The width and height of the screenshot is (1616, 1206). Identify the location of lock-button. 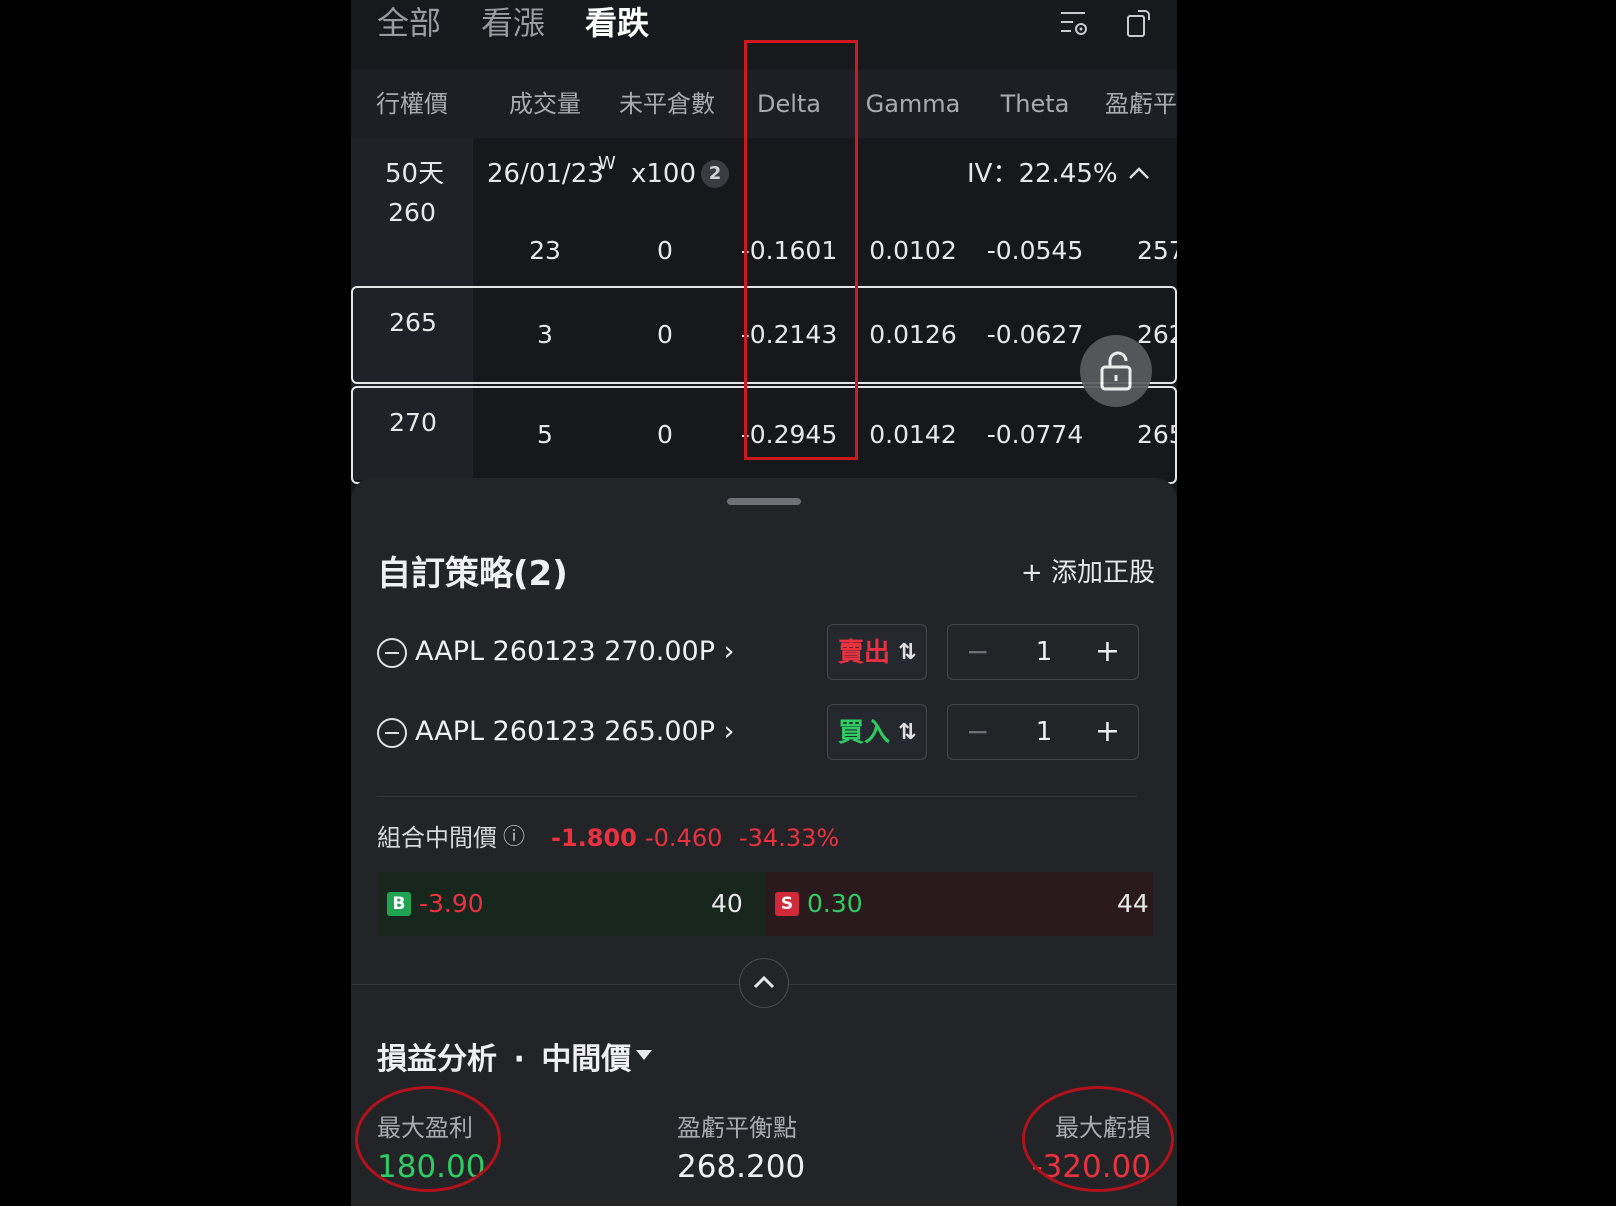
(1116, 371).